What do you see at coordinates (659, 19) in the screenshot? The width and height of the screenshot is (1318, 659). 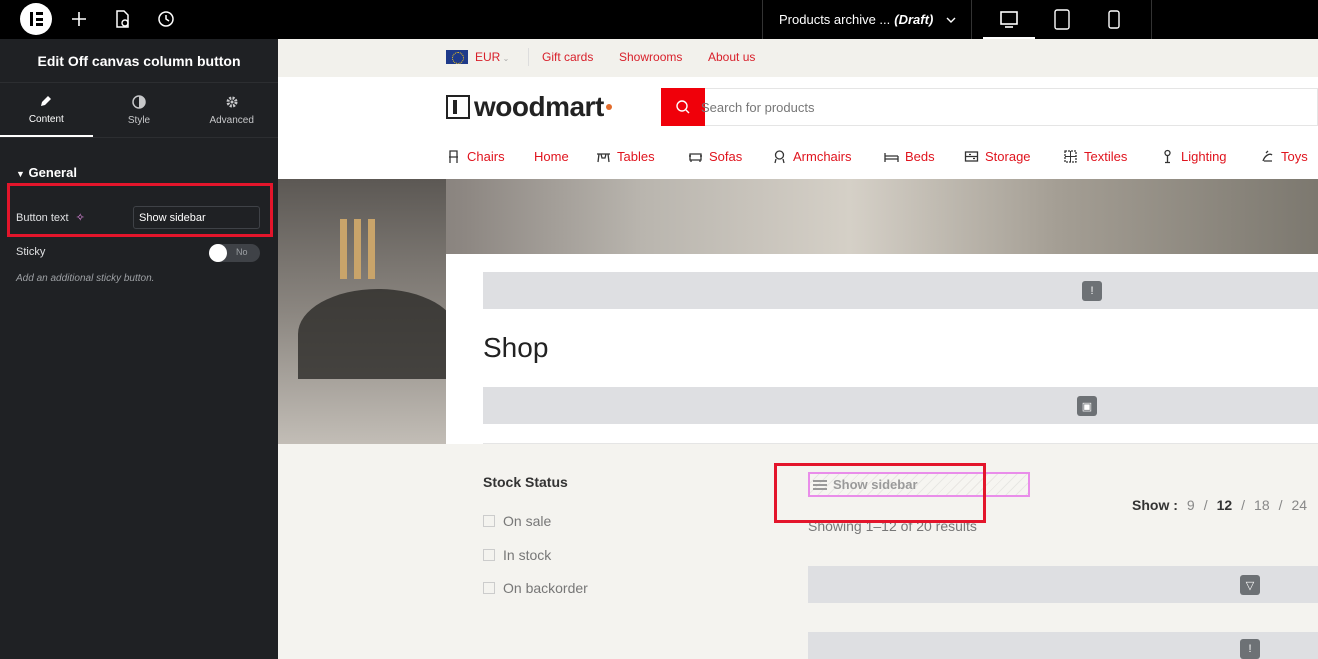 I see `editor-topbar: Products archive ... (Draft)` at bounding box center [659, 19].